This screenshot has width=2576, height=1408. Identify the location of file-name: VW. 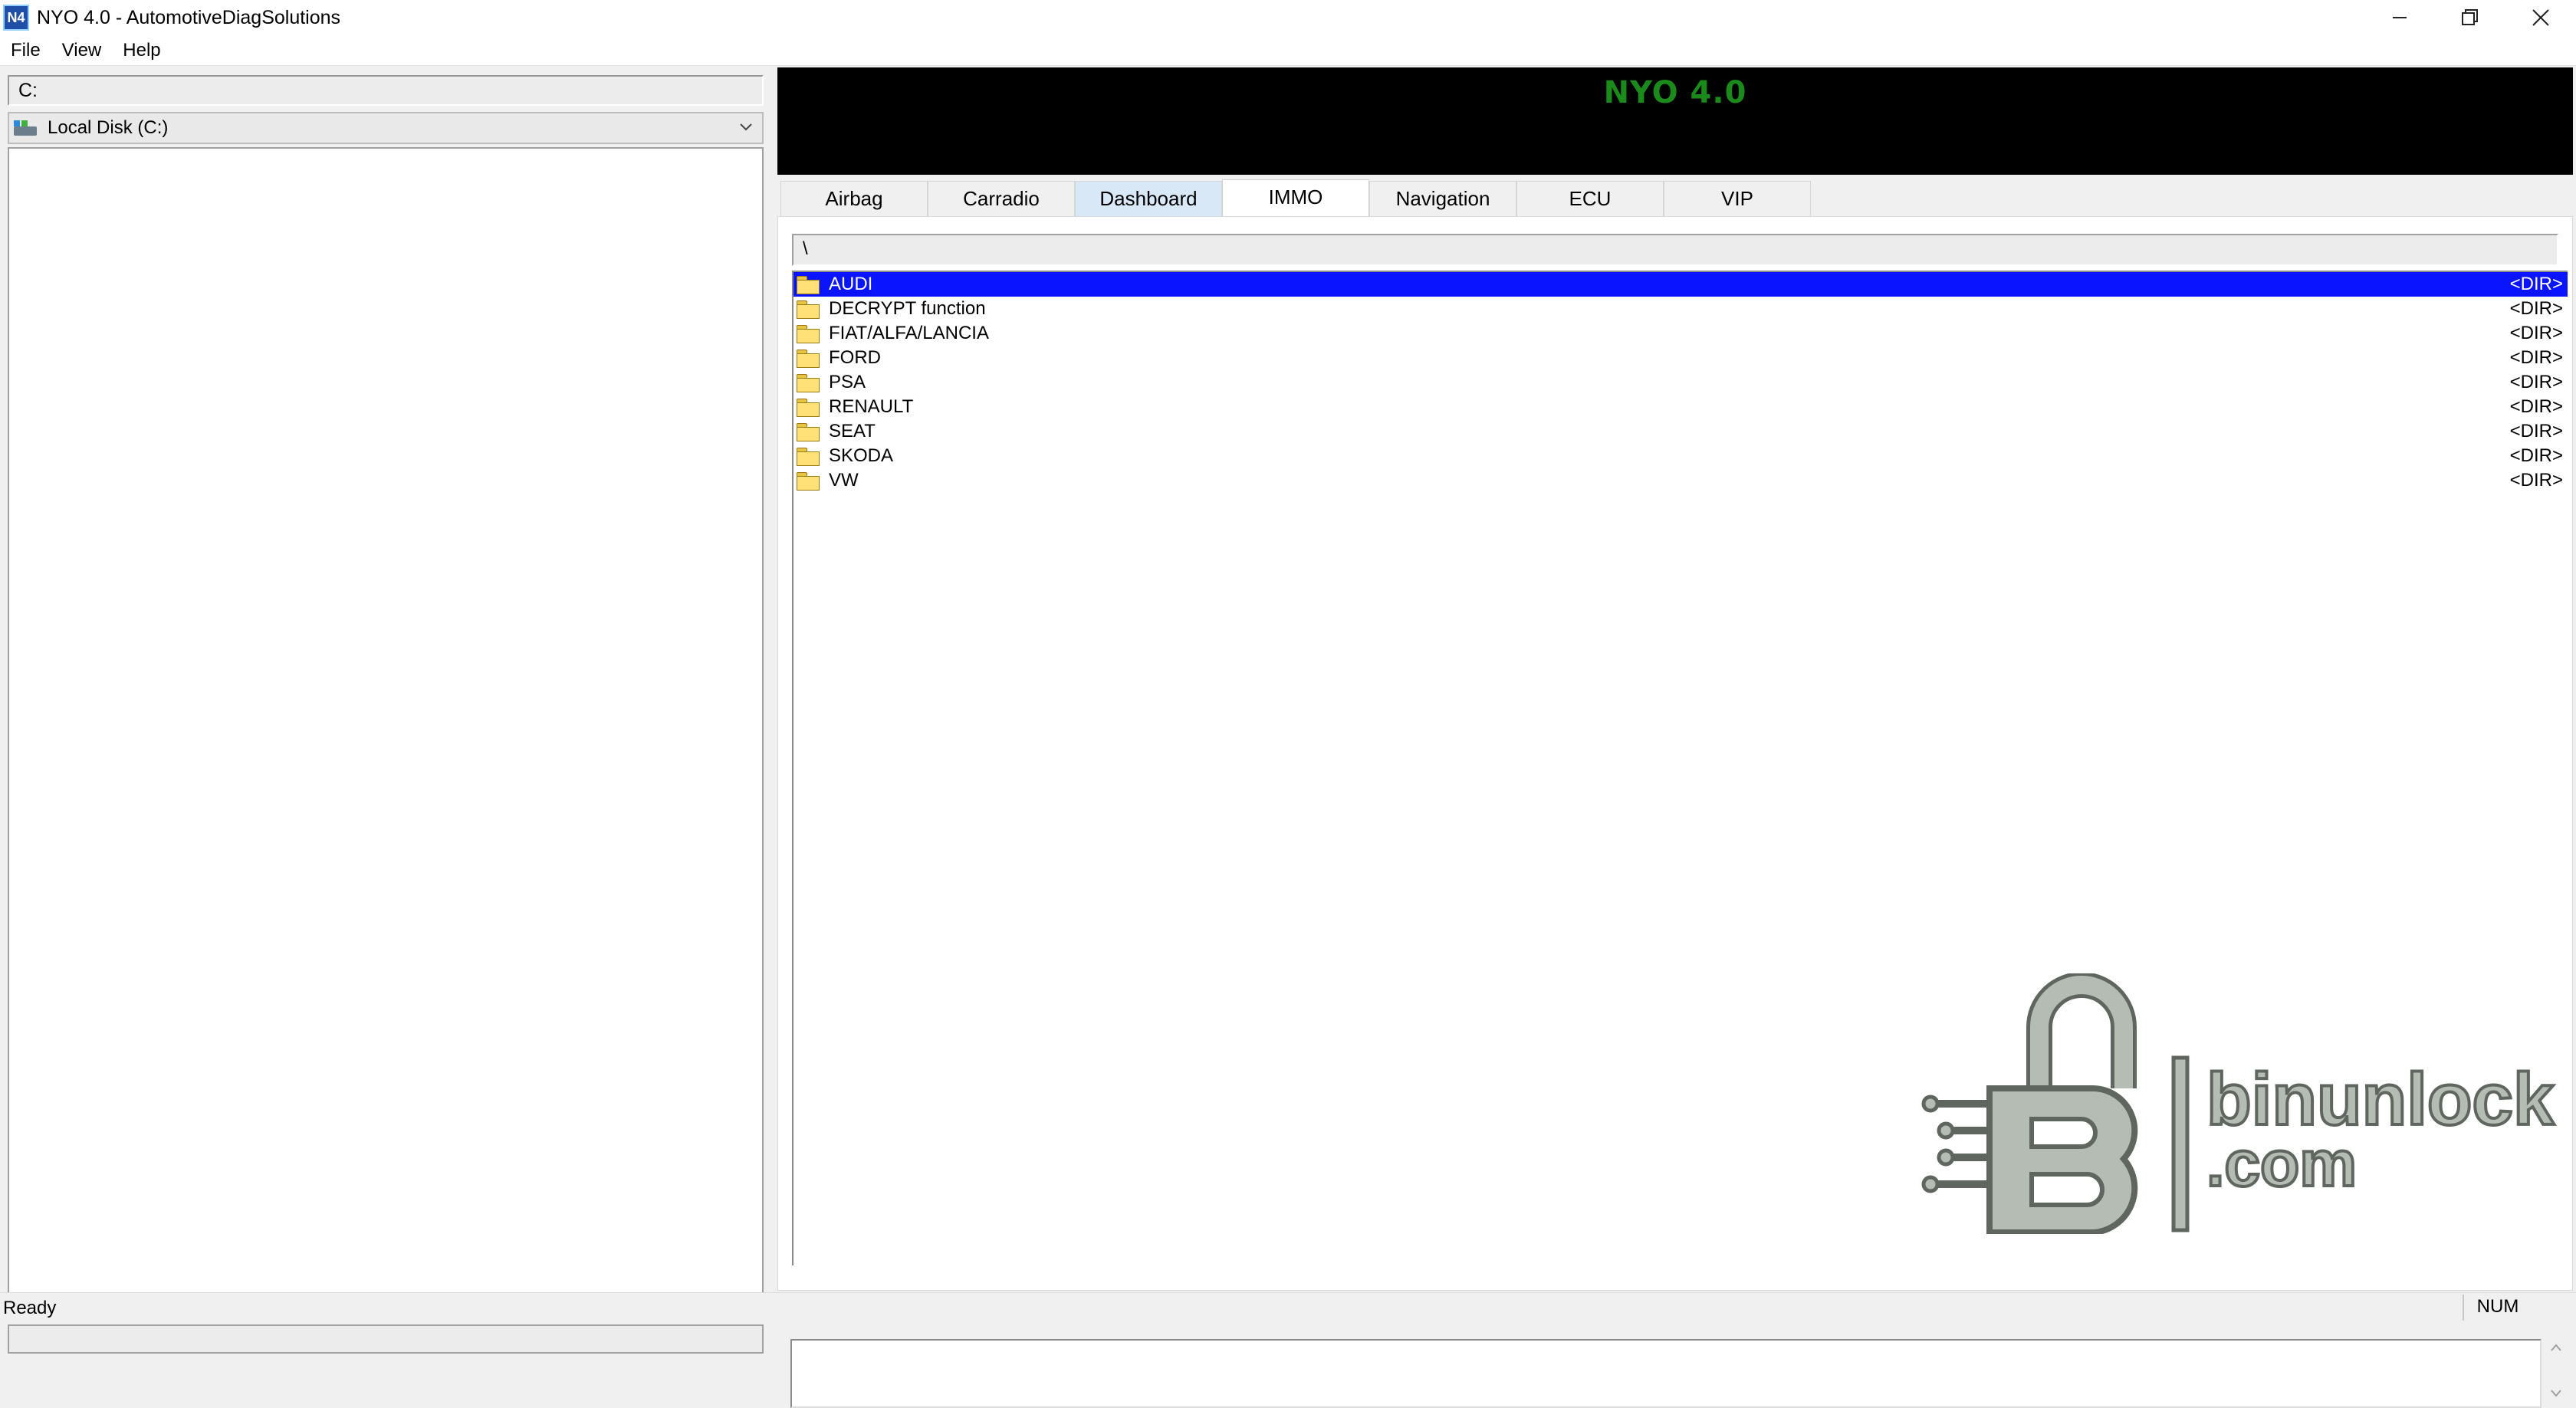
(844, 481).